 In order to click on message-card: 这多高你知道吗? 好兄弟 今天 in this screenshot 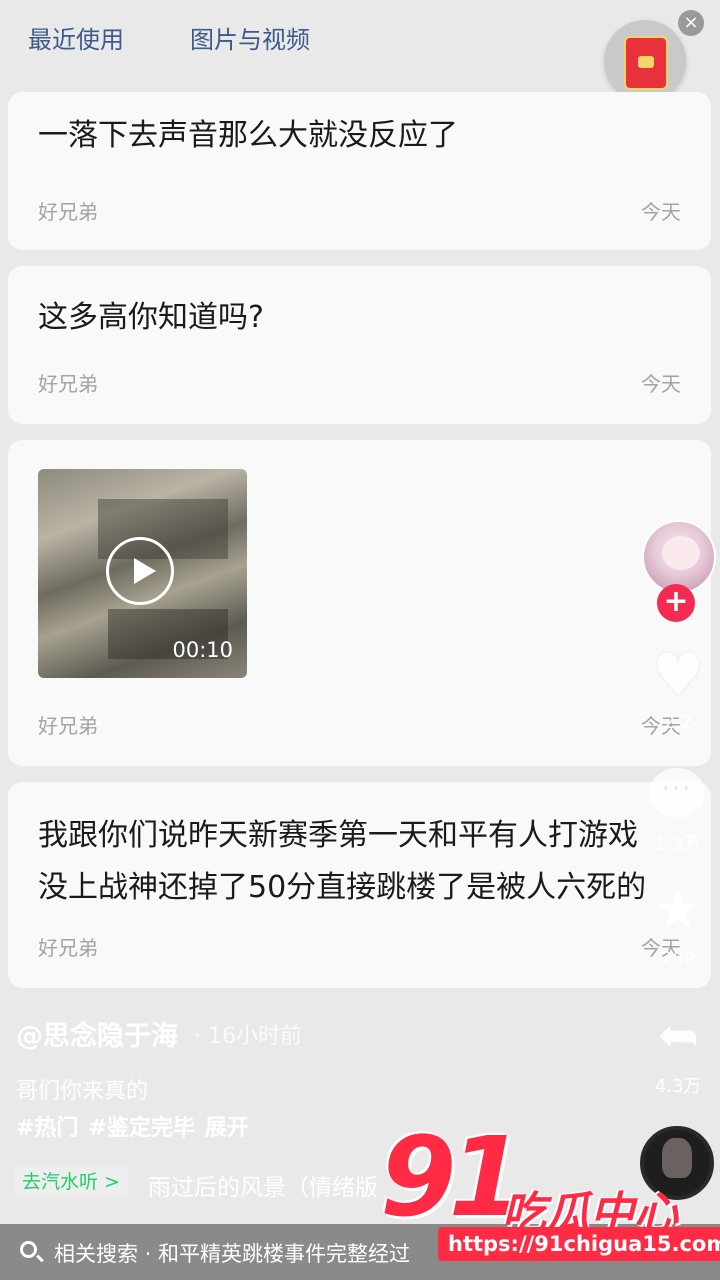, I will do `click(359, 345)`.